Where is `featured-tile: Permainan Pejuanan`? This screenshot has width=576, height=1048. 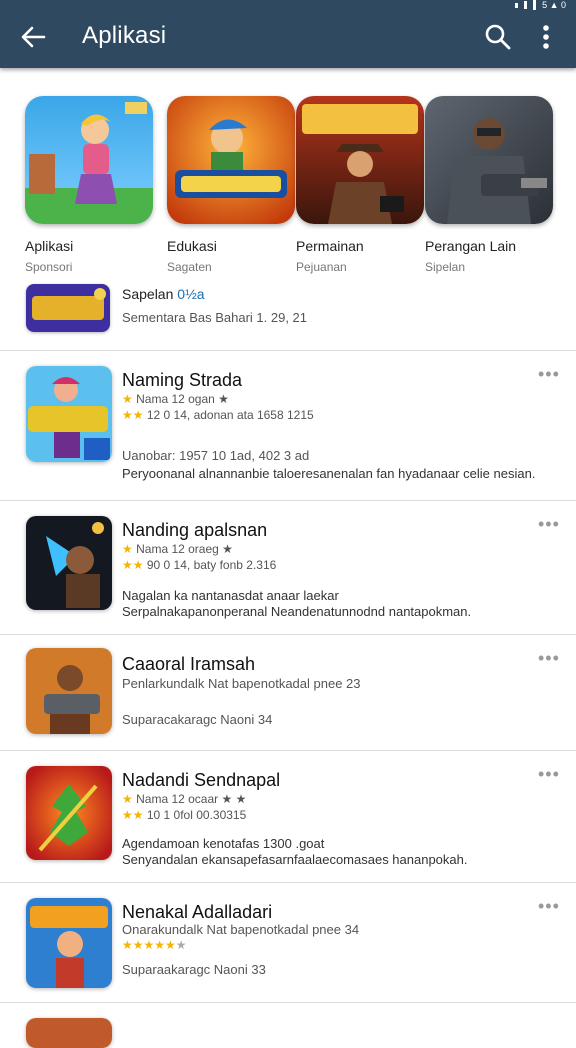
featured-tile: Permainan Pejuanan is located at coordinates (361, 185).